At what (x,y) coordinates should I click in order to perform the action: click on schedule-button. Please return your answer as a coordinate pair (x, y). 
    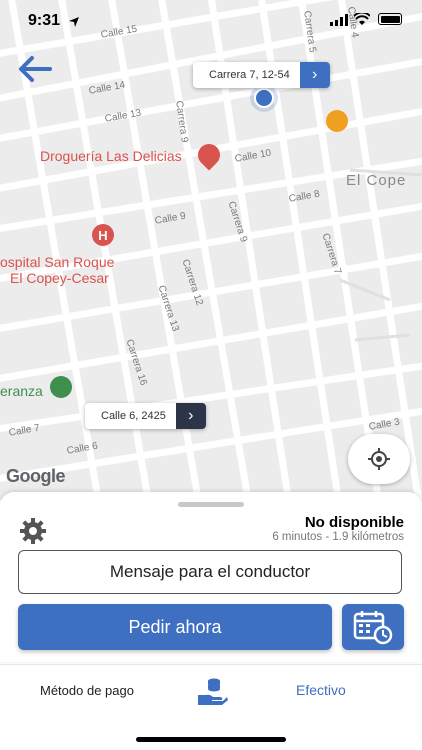
    Looking at the image, I should click on (373, 627).